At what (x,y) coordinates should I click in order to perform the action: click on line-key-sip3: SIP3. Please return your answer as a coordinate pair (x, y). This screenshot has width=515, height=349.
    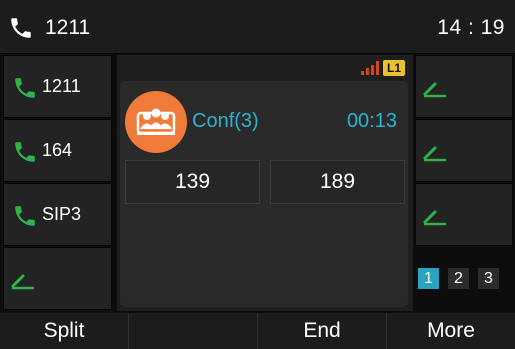
    Looking at the image, I should click on (57, 214).